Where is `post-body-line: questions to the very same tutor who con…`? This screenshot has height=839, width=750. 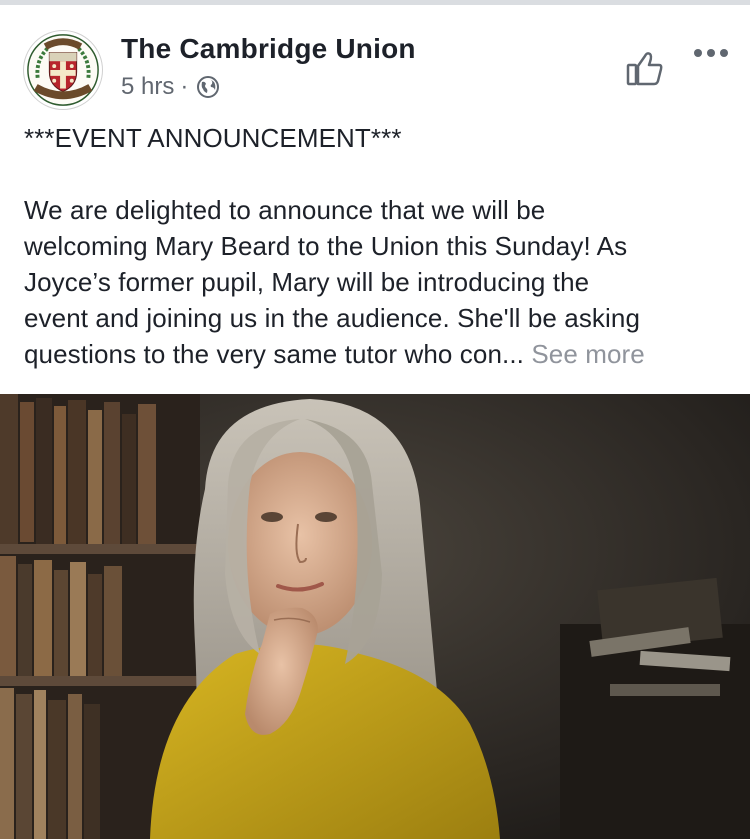
post-body-line: questions to the very same tutor who con… is located at coordinates (274, 354).